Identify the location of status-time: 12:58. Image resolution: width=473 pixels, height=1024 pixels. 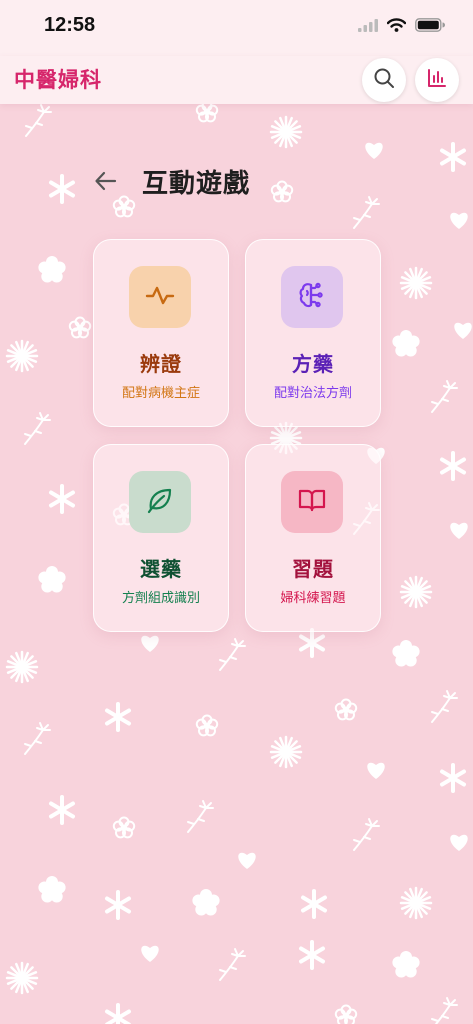
(70, 25).